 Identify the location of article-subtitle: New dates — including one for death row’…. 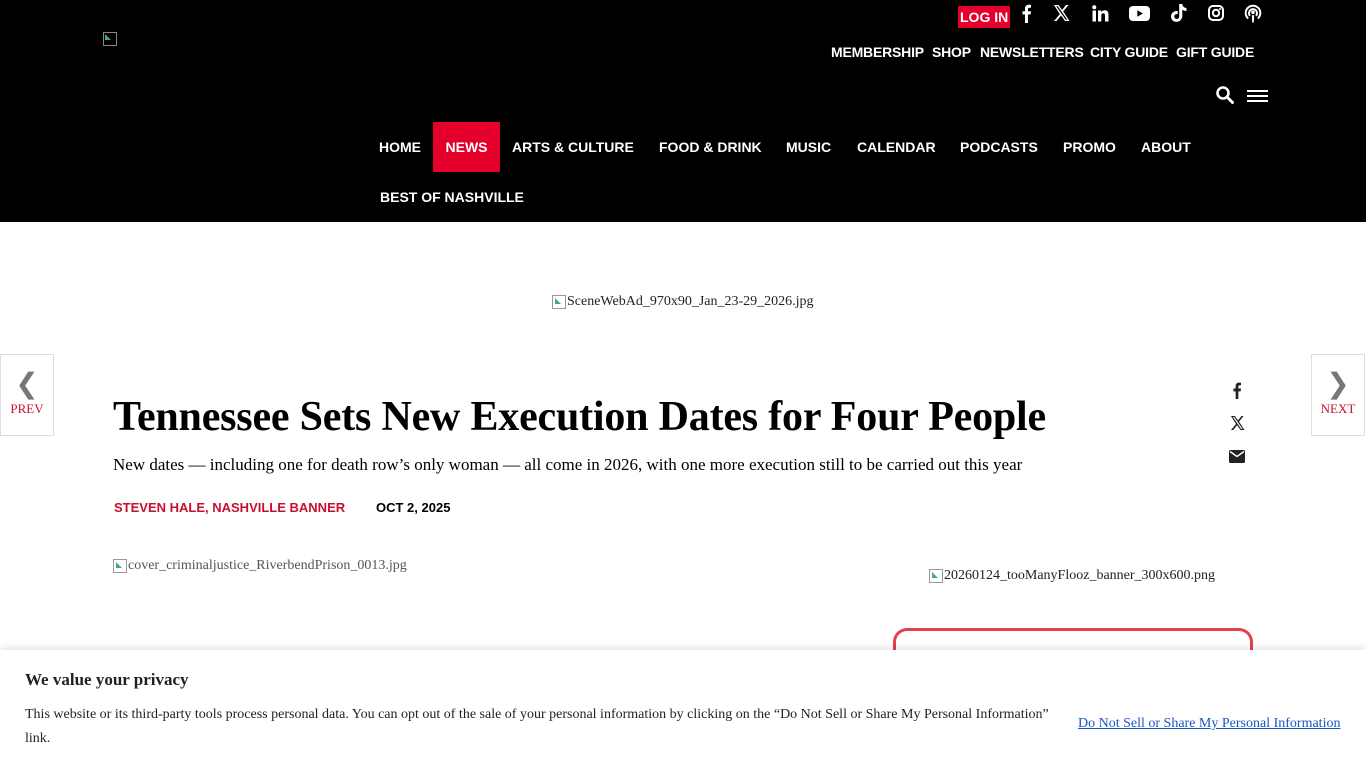
(568, 464).